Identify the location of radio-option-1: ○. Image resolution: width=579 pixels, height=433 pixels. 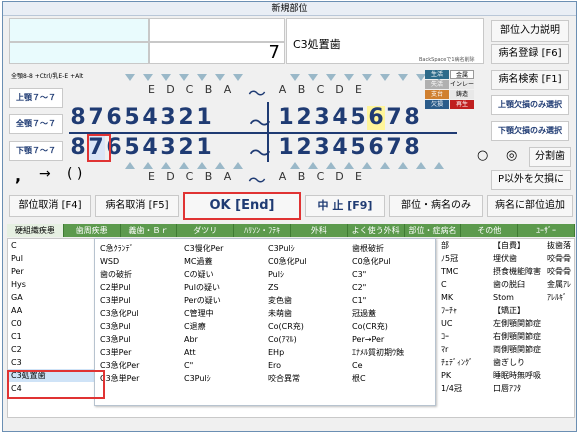
(482, 155).